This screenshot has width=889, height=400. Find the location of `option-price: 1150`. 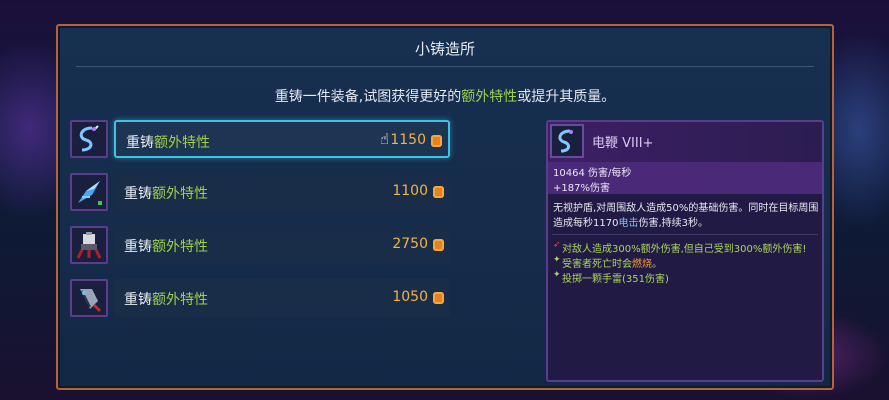

option-price: 1150 is located at coordinates (408, 140).